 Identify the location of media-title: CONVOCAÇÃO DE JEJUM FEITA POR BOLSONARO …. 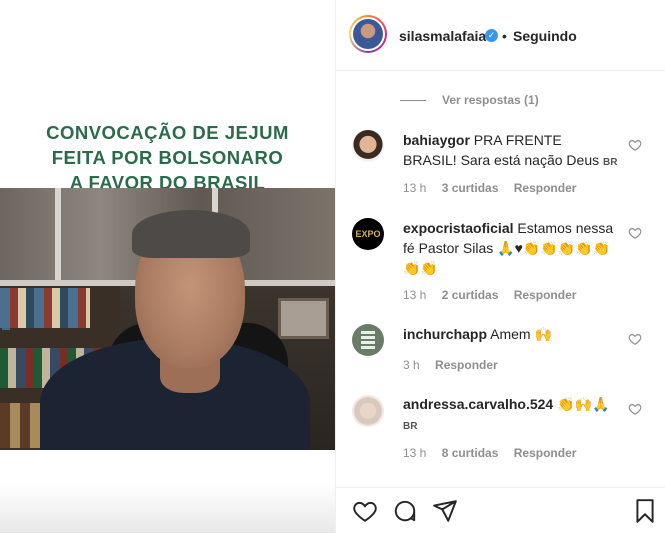
(167, 157).